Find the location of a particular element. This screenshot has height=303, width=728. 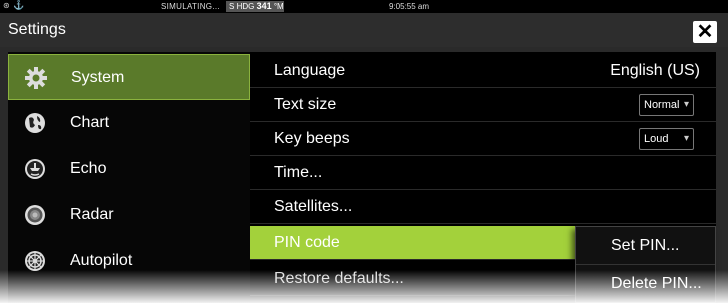

close-button: ✕ is located at coordinates (705, 32).